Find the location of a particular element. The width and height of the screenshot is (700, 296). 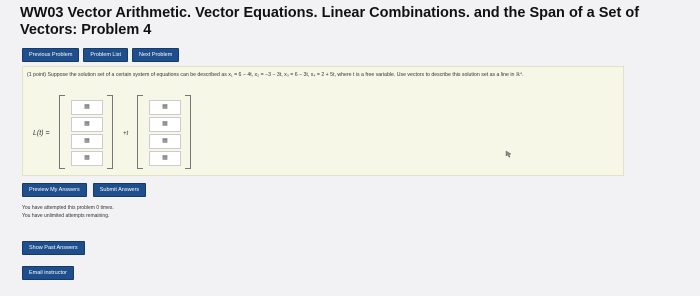

line-function-label: L(t) = is located at coordinates (41, 133).